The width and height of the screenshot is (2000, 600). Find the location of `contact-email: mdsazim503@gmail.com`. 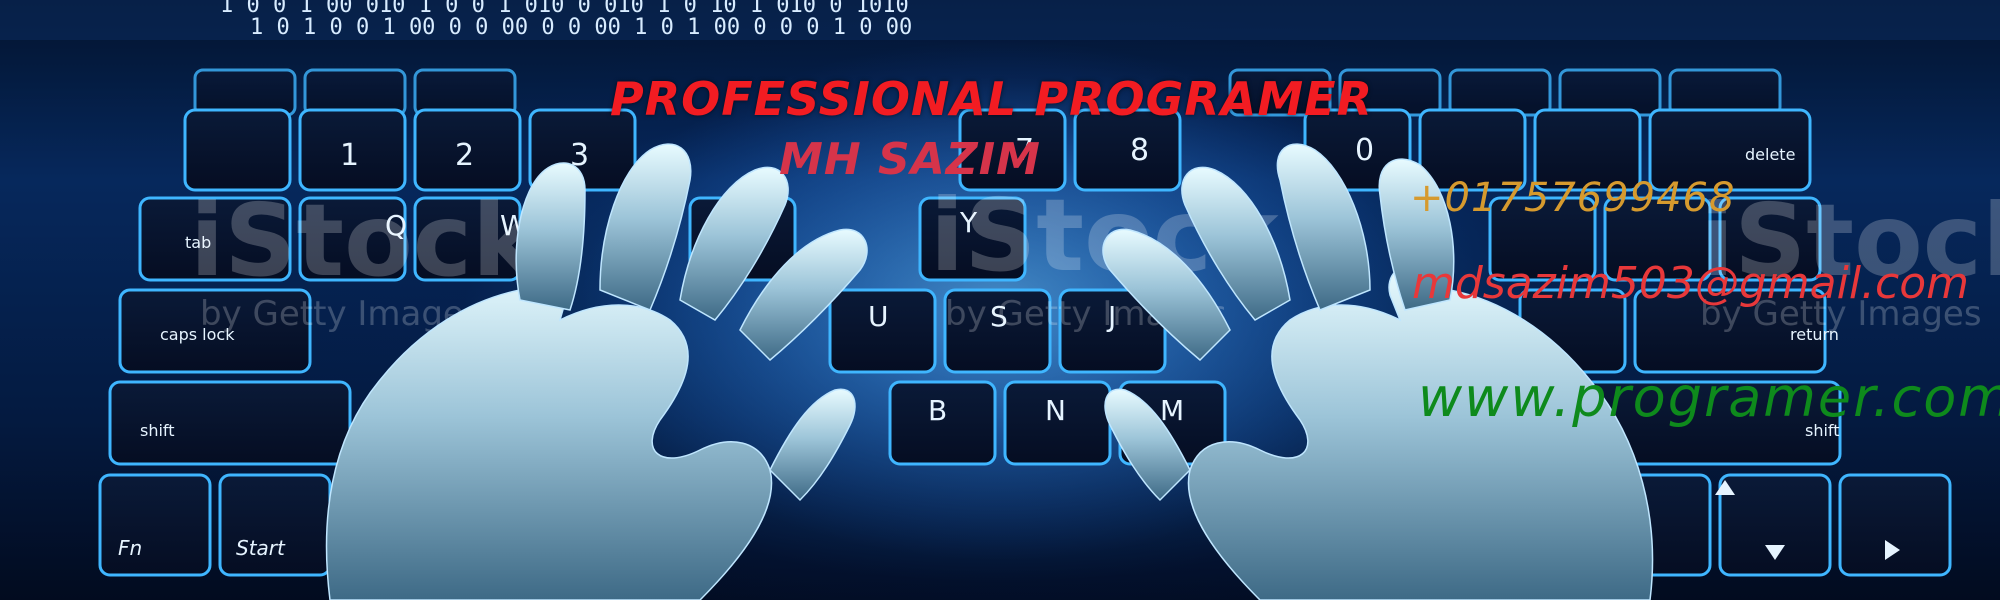

contact-email: mdsazim503@gmail.com is located at coordinates (1690, 283).